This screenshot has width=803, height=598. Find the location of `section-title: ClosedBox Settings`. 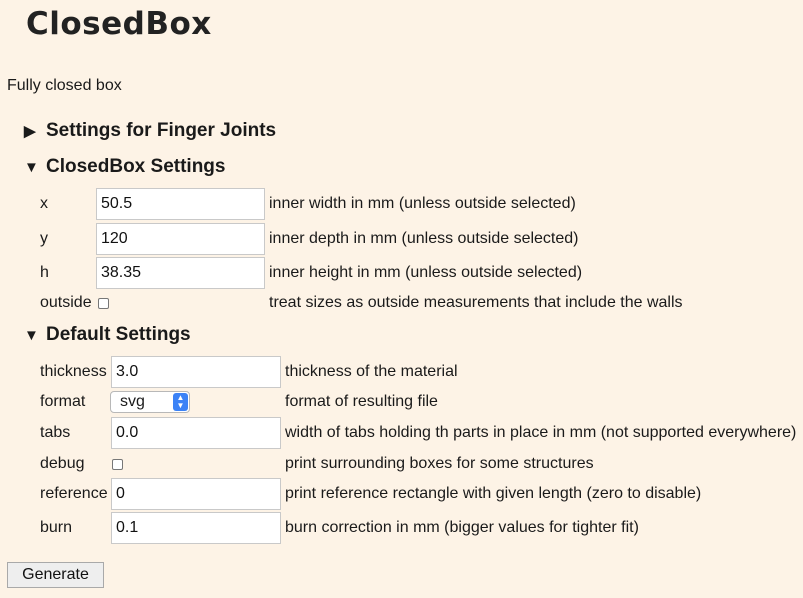

section-title: ClosedBox Settings is located at coordinates (136, 166).